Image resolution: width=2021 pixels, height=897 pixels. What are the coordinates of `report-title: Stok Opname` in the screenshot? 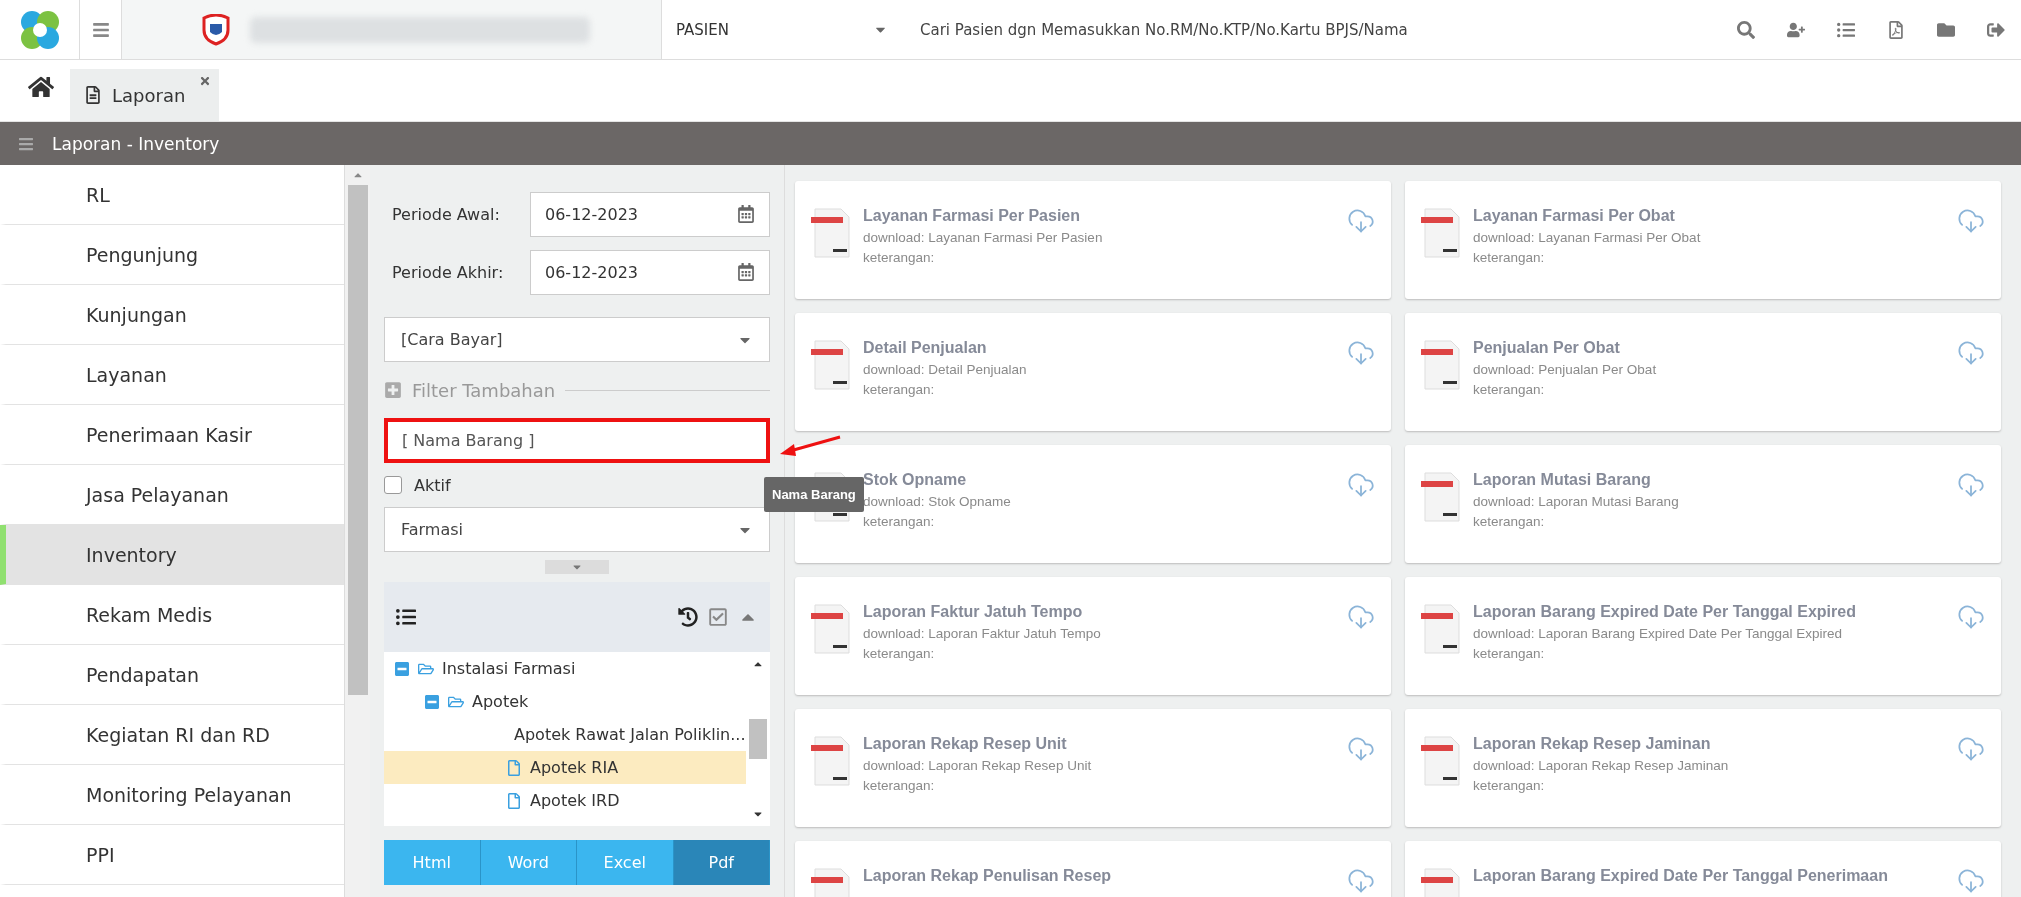 It's located at (915, 480).